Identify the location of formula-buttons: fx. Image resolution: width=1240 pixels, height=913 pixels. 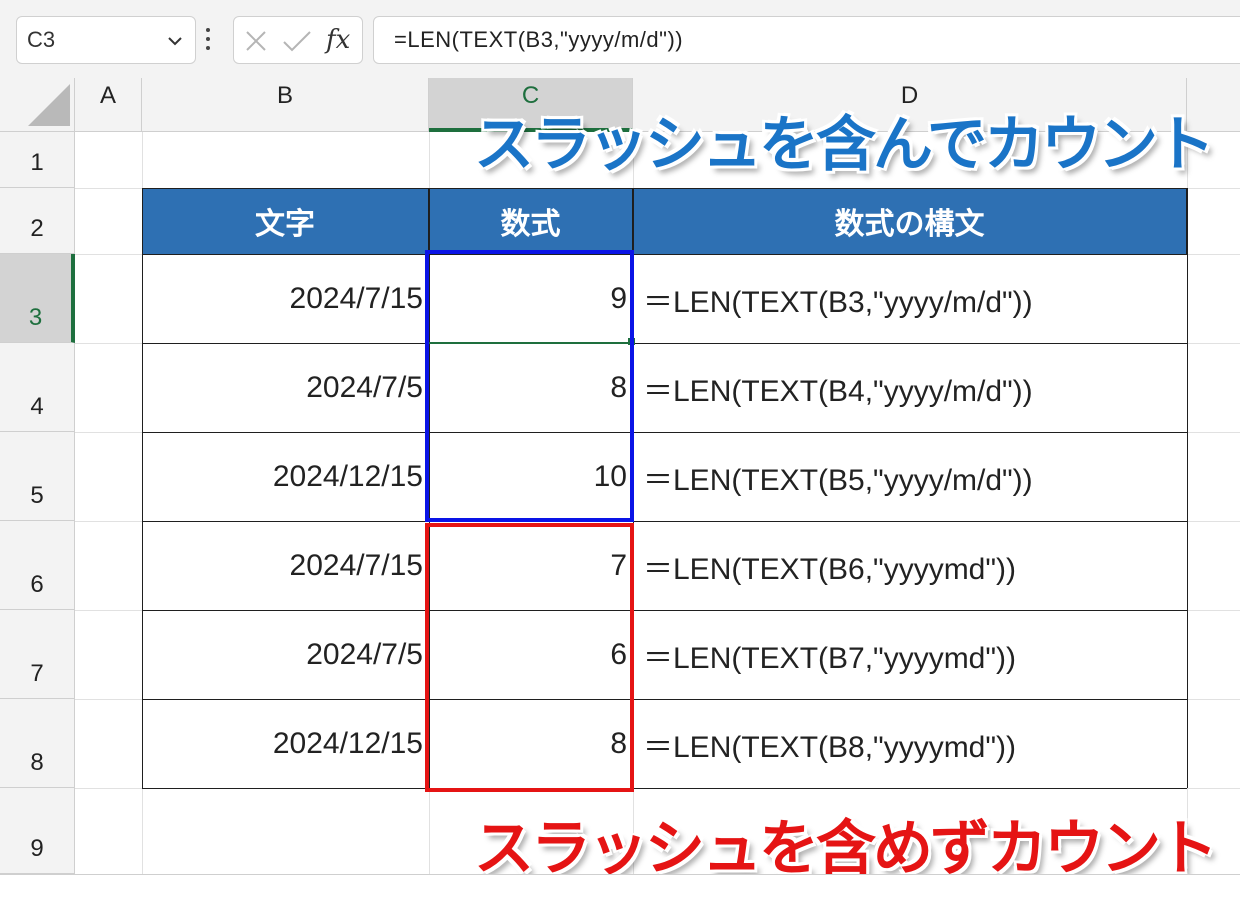
(298, 40).